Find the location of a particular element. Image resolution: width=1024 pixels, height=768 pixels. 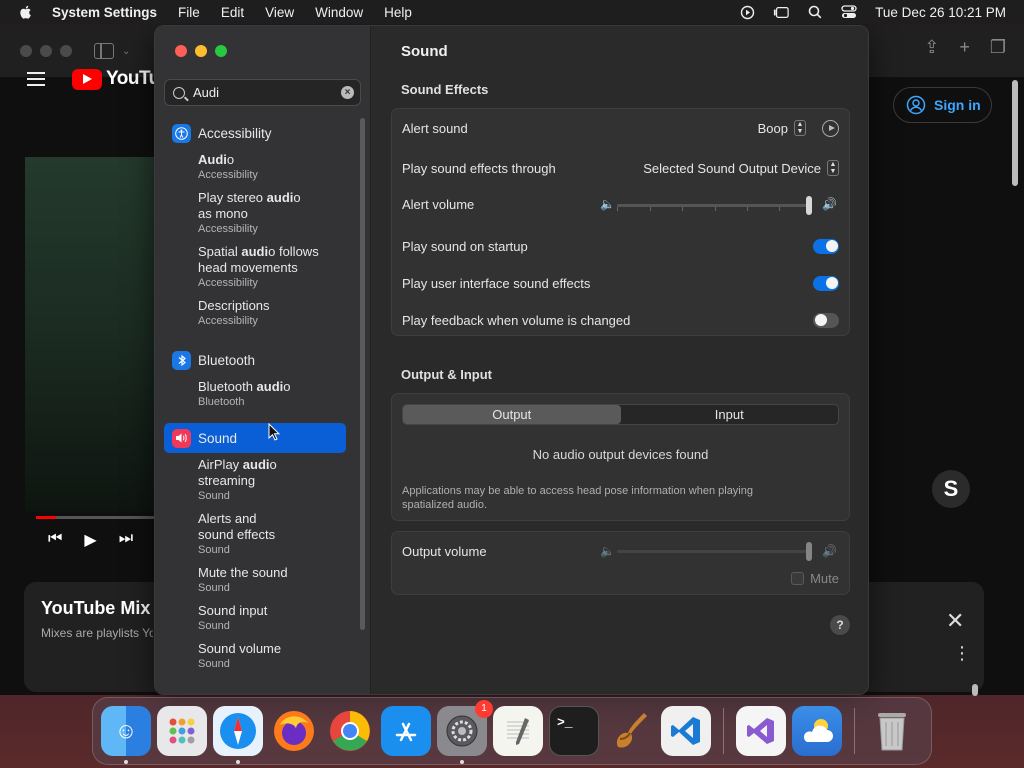

startup-sound-toggle is located at coordinates (826, 246).